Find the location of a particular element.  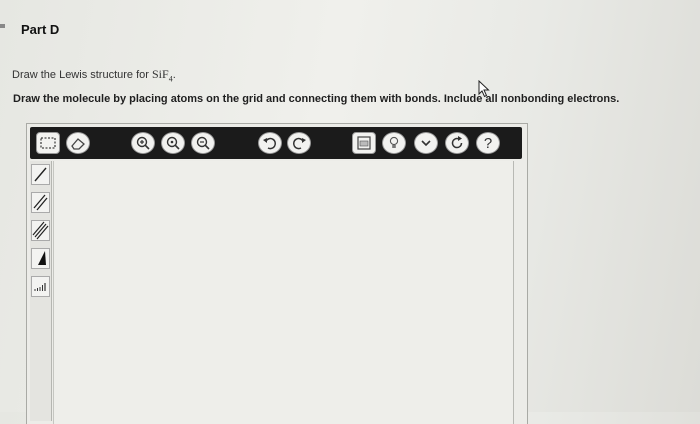

zoom-out-button is located at coordinates (203, 143).